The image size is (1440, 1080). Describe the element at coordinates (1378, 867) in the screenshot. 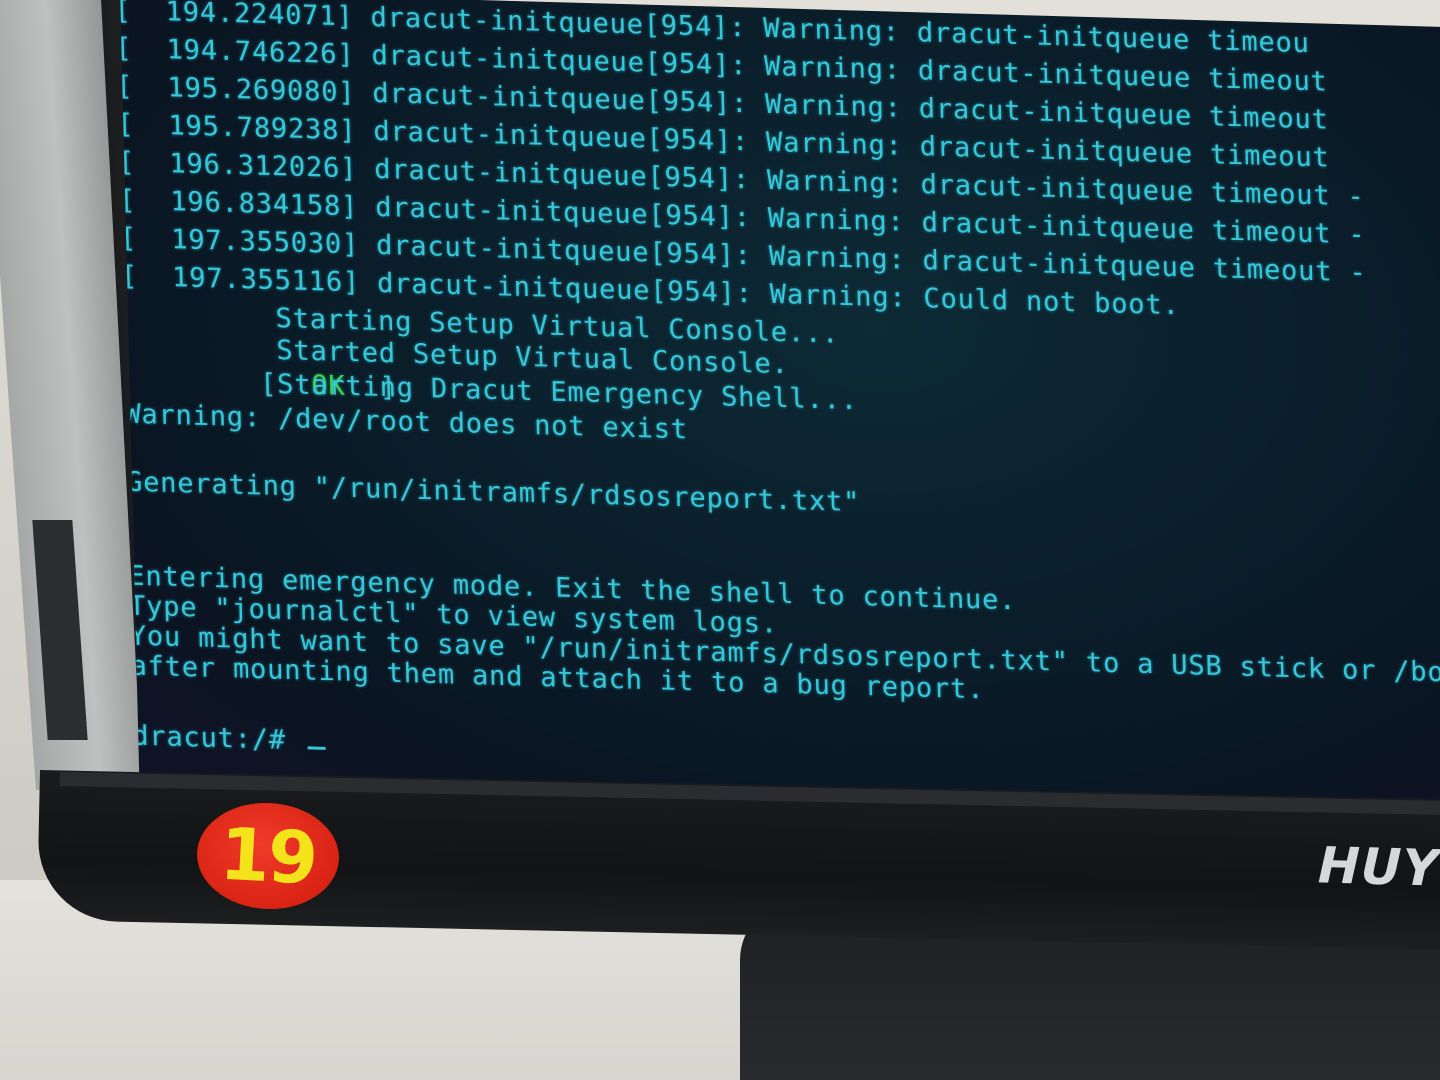

I see `brand-logo: HUY` at that location.